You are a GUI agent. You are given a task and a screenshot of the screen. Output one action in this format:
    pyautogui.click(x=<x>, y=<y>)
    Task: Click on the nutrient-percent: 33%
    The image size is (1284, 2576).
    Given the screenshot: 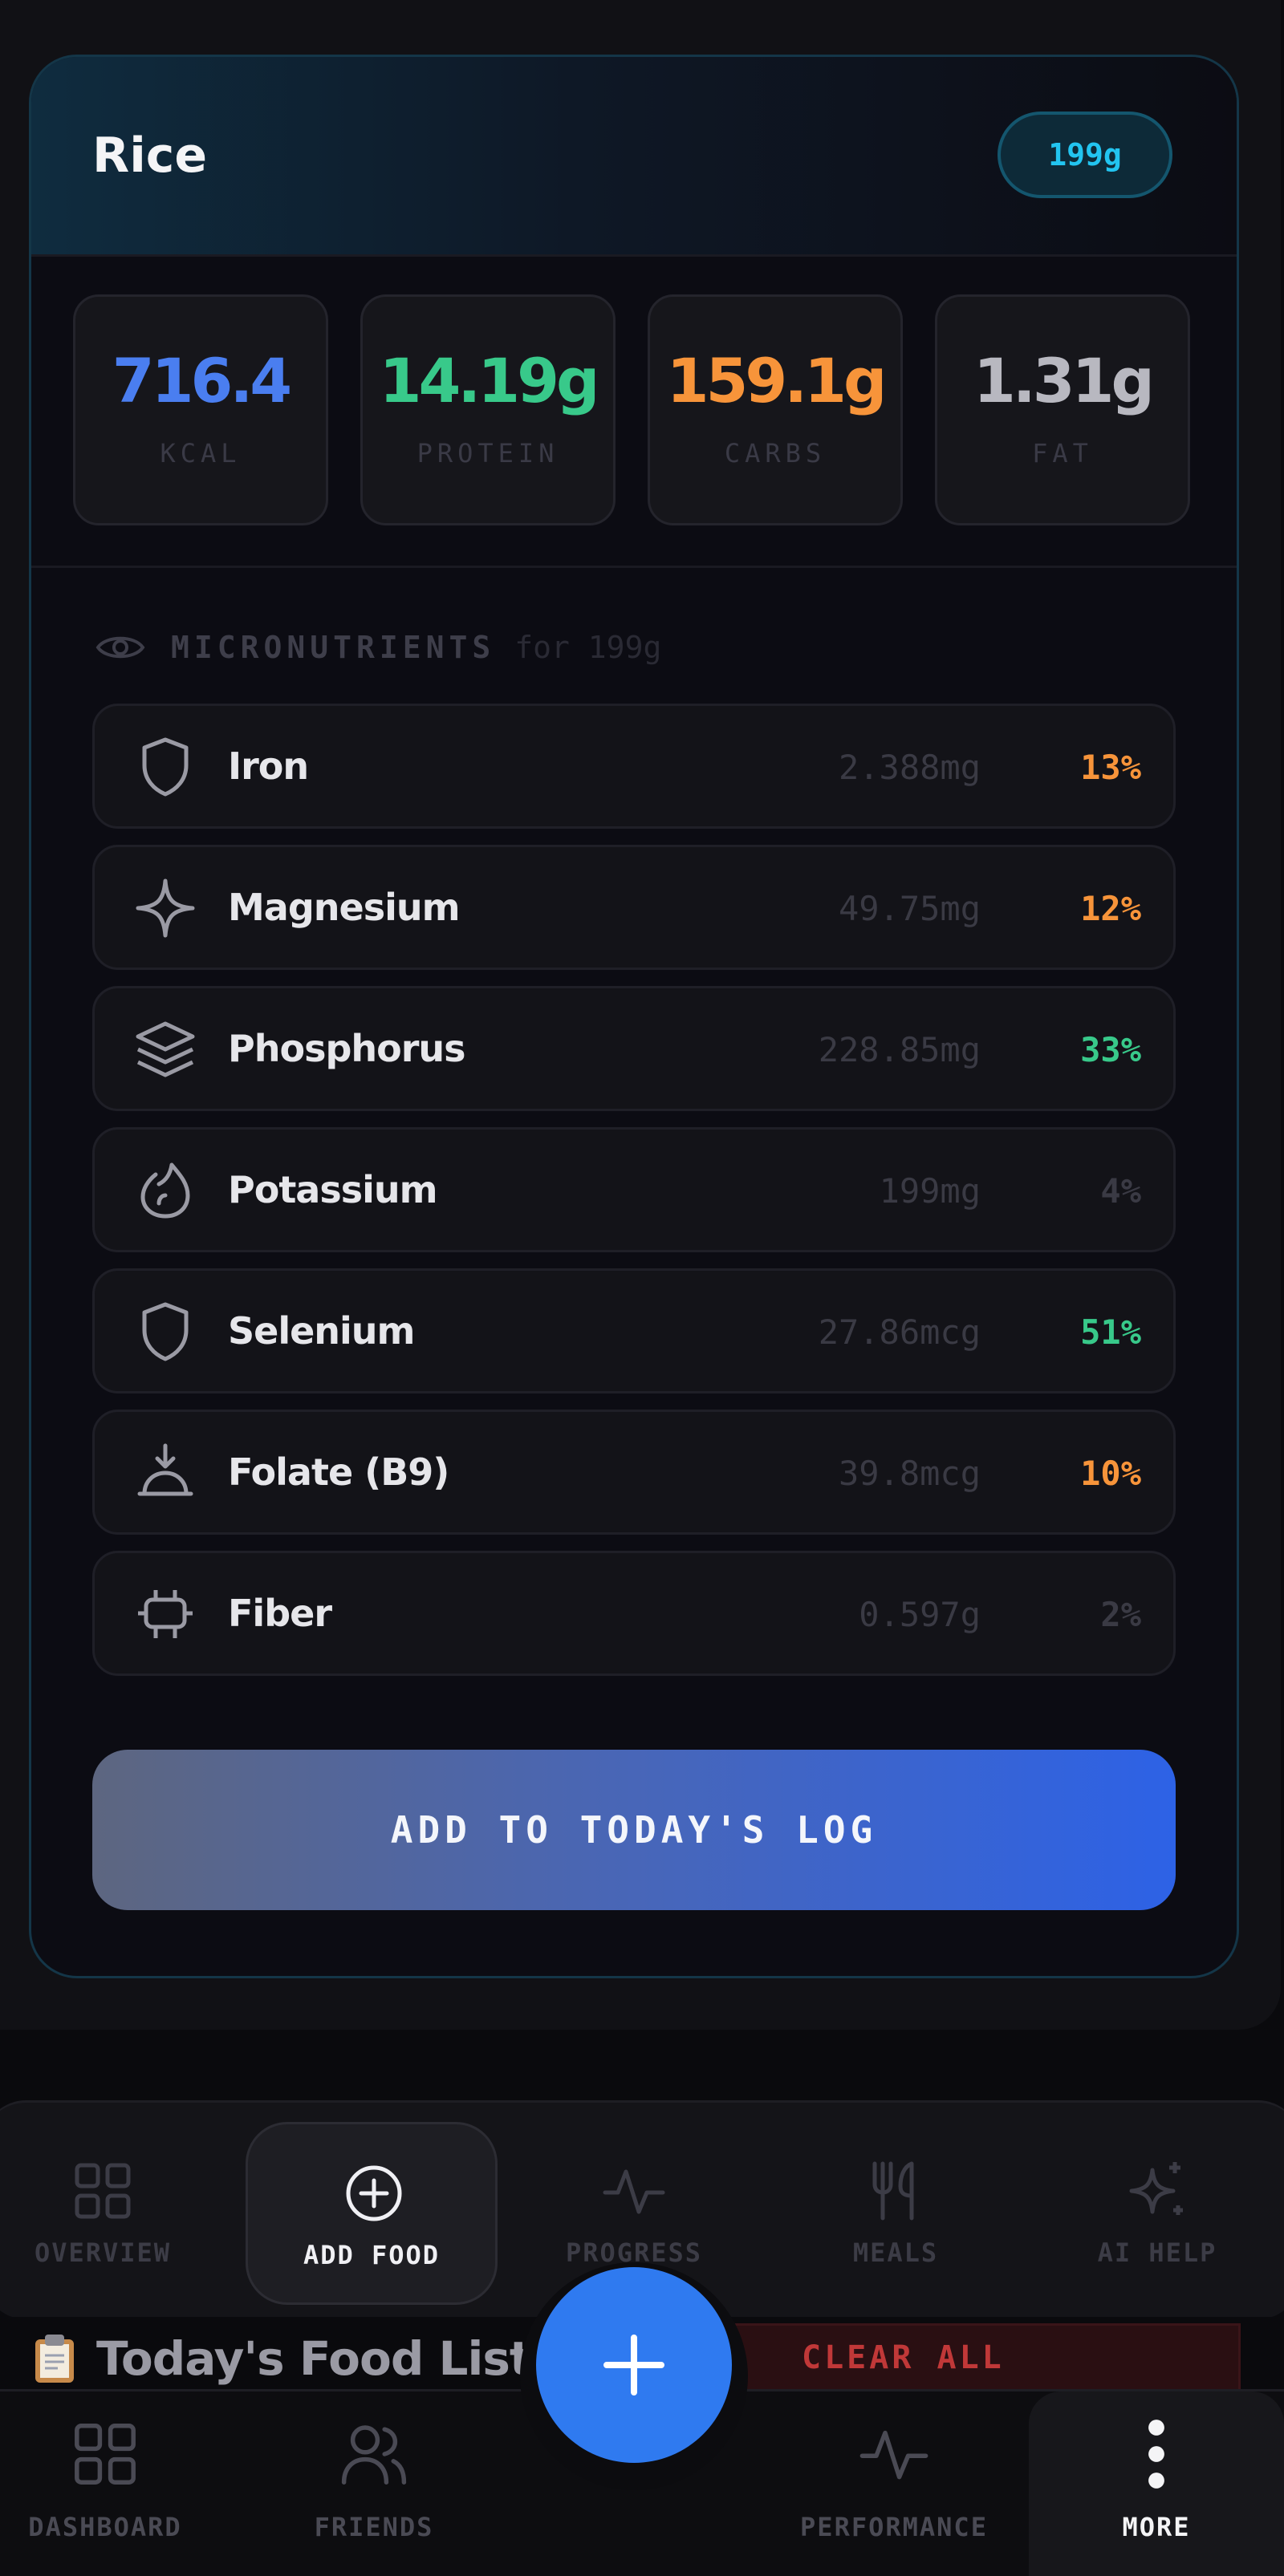 What is the action you would take?
    pyautogui.click(x=1110, y=1049)
    